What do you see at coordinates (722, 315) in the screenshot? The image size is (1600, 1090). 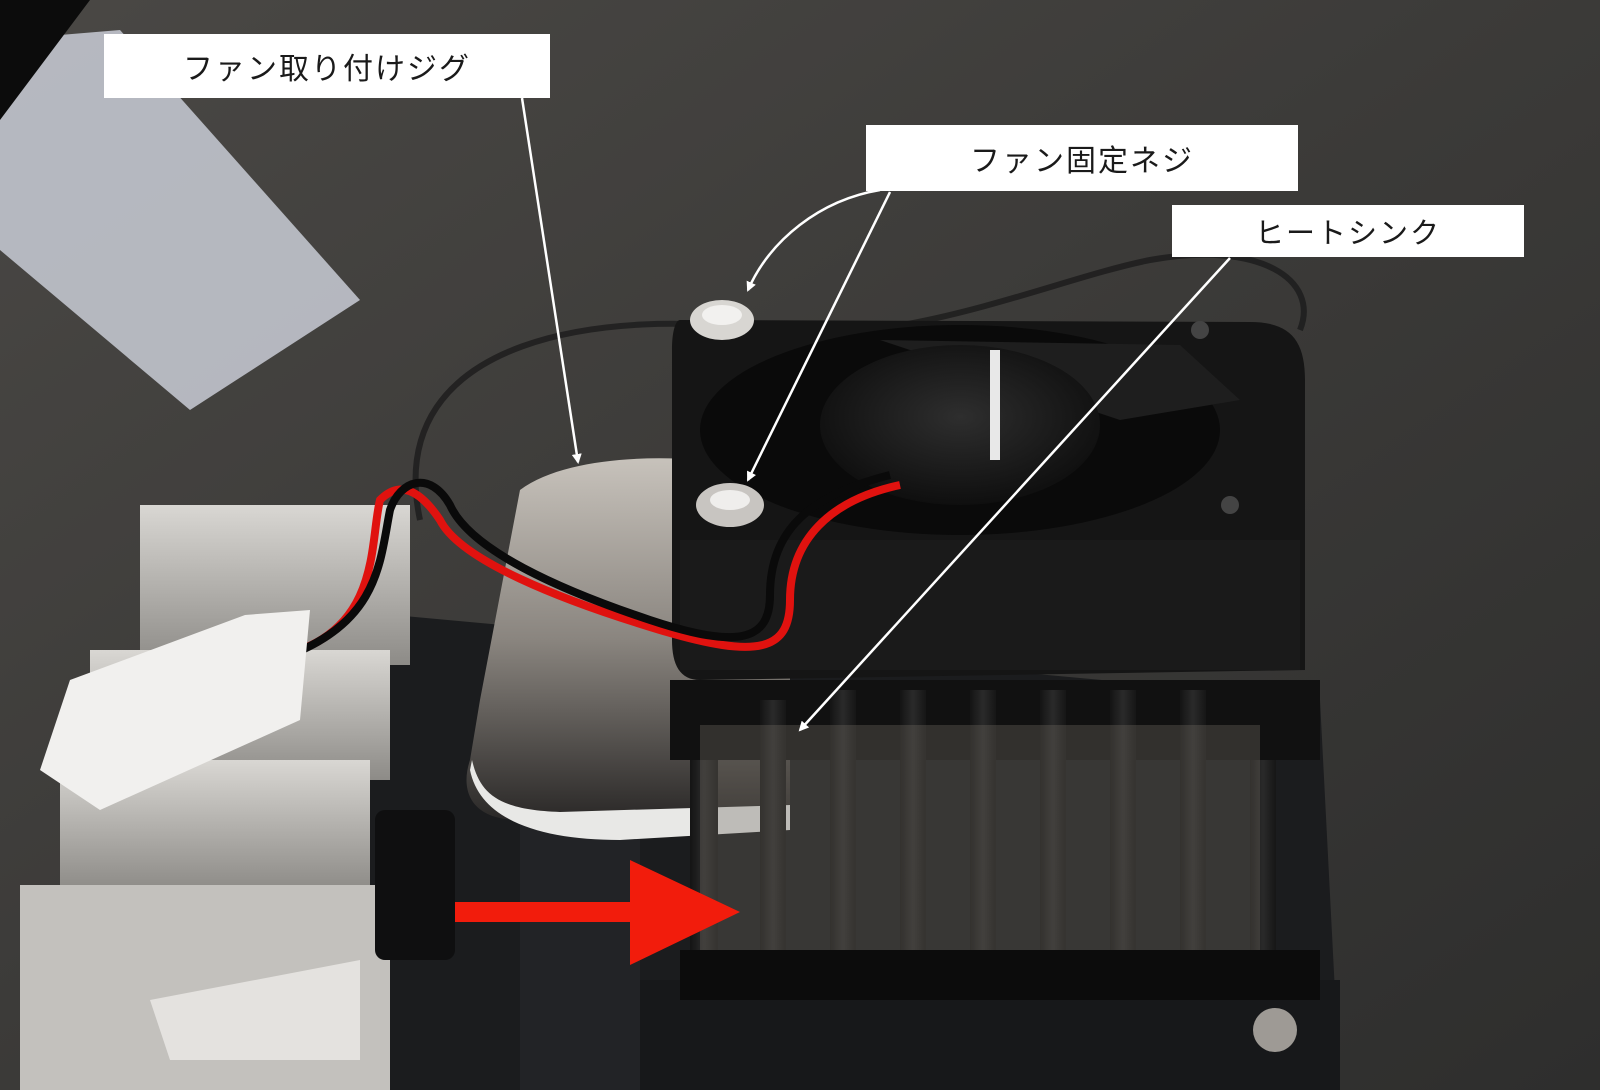 I see `fan-screw-top-highlight` at bounding box center [722, 315].